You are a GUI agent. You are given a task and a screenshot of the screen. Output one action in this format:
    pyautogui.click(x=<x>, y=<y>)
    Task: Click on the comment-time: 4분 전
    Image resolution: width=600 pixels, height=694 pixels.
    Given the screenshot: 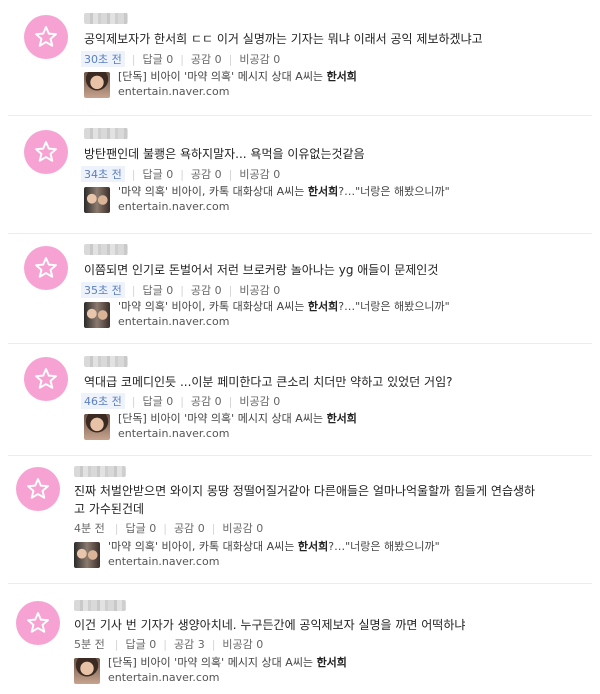 What is the action you would take?
    pyautogui.click(x=89, y=528)
    